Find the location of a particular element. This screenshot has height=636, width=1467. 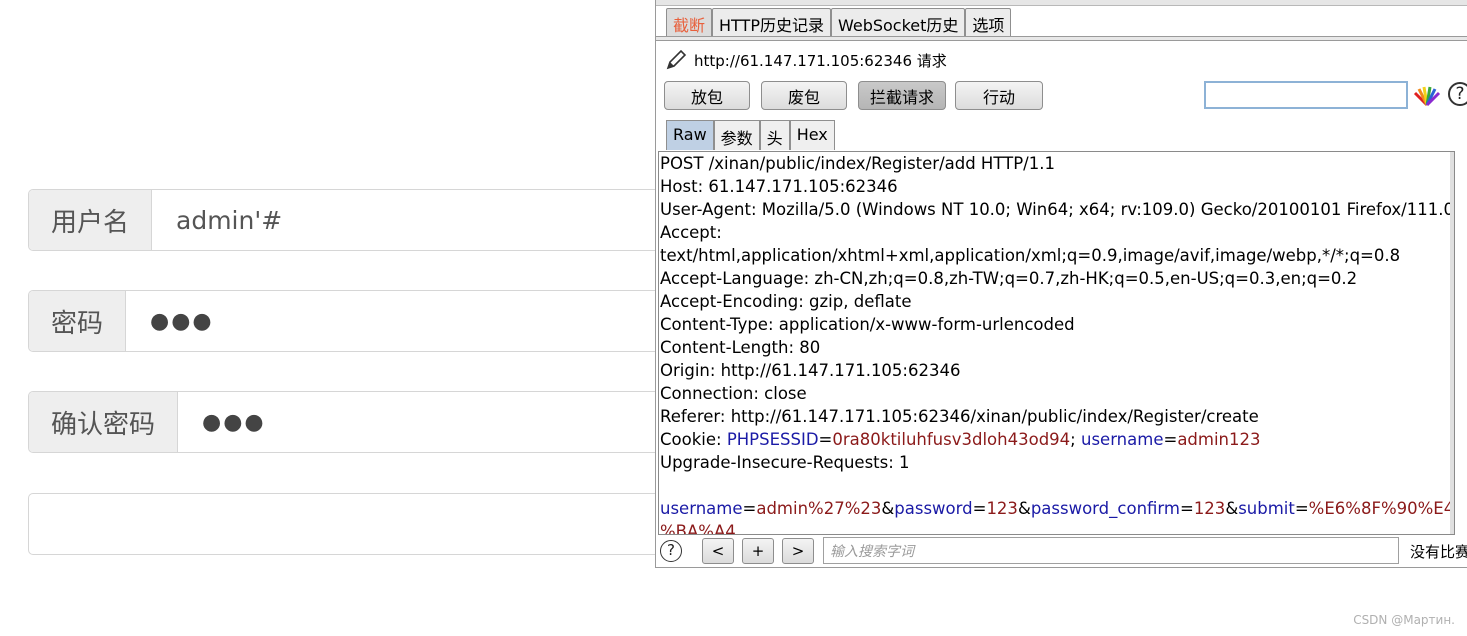

add-search-button: + is located at coordinates (758, 551).